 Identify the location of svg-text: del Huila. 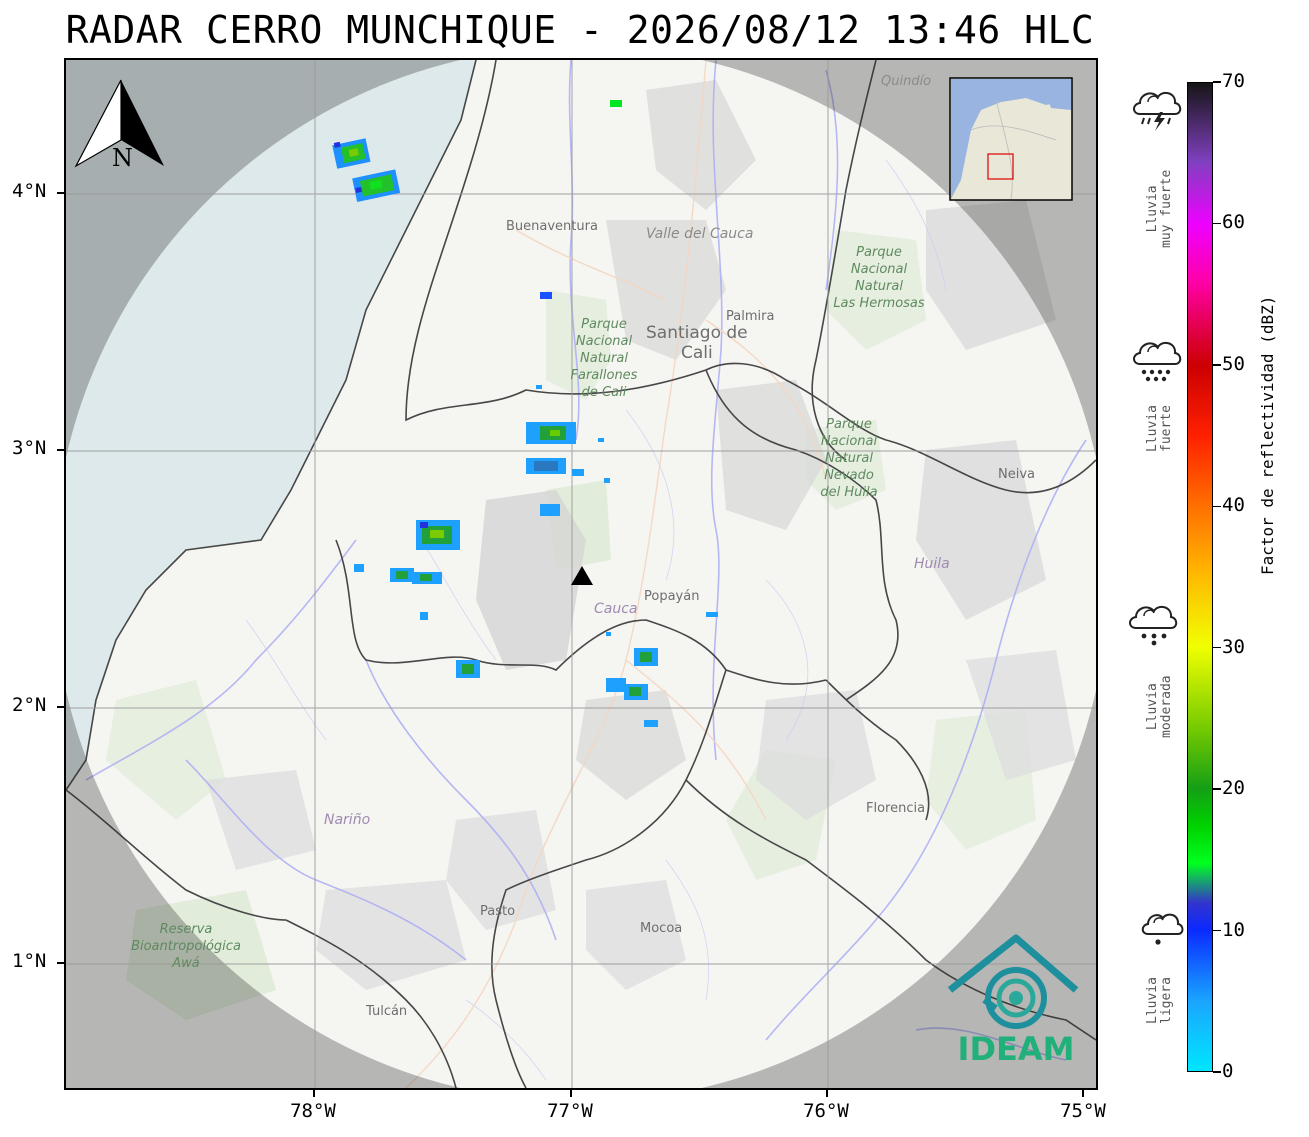
(848, 492).